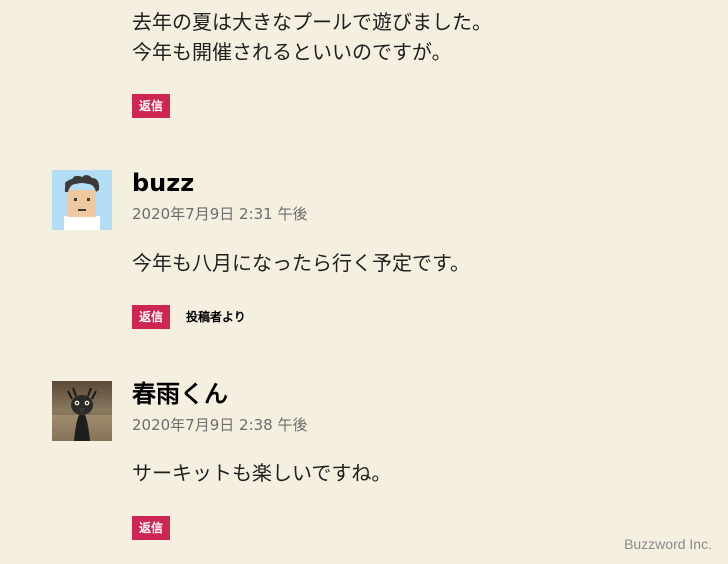 The height and width of the screenshot is (564, 728). Describe the element at coordinates (216, 317) in the screenshot. I see `post-author-badge: 投稿者より` at that location.